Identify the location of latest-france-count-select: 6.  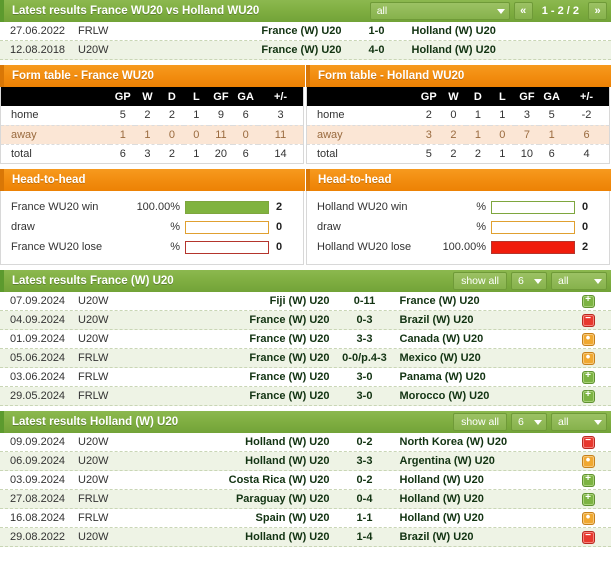
(529, 281).